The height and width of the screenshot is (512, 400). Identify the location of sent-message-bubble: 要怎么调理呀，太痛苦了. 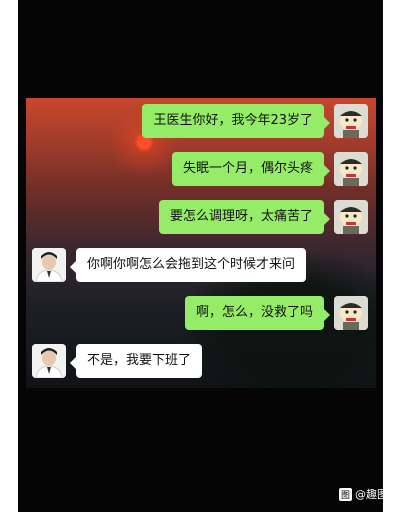
(244, 217).